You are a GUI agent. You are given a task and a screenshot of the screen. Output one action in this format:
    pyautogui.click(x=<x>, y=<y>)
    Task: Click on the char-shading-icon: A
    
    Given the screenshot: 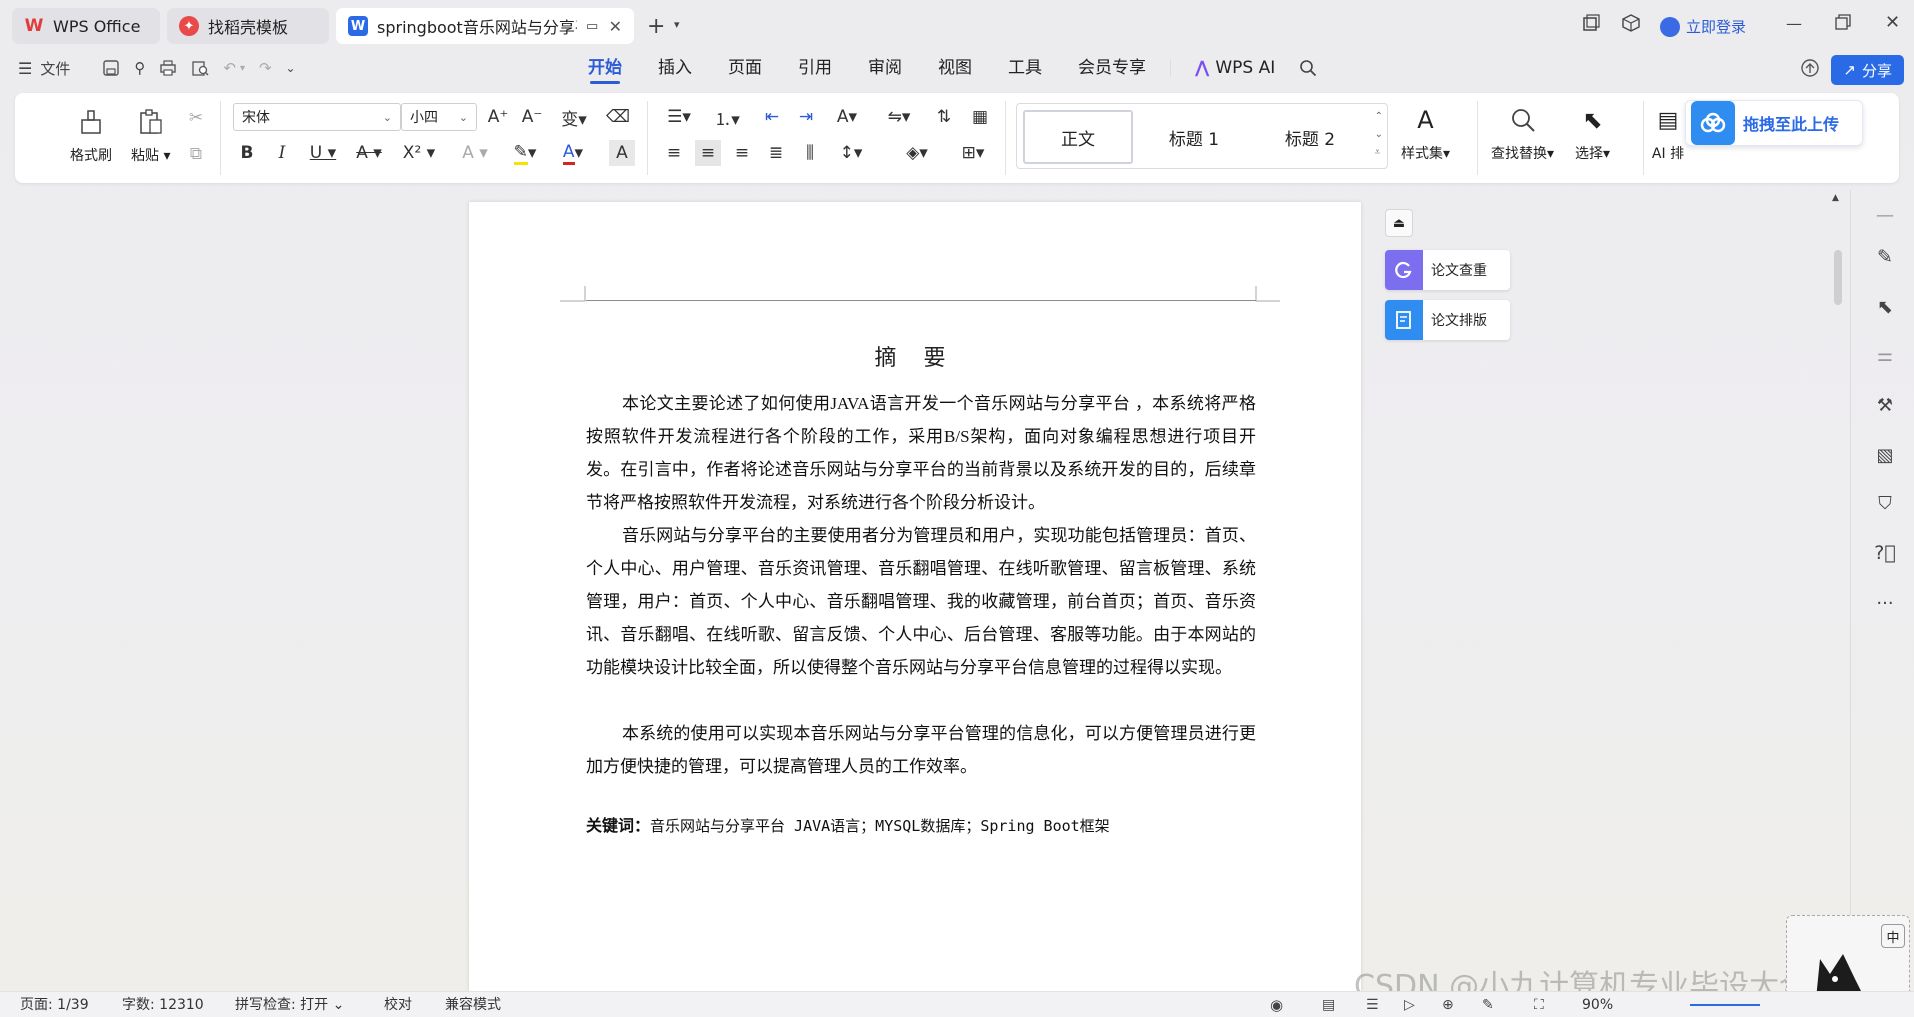 What is the action you would take?
    pyautogui.click(x=622, y=153)
    